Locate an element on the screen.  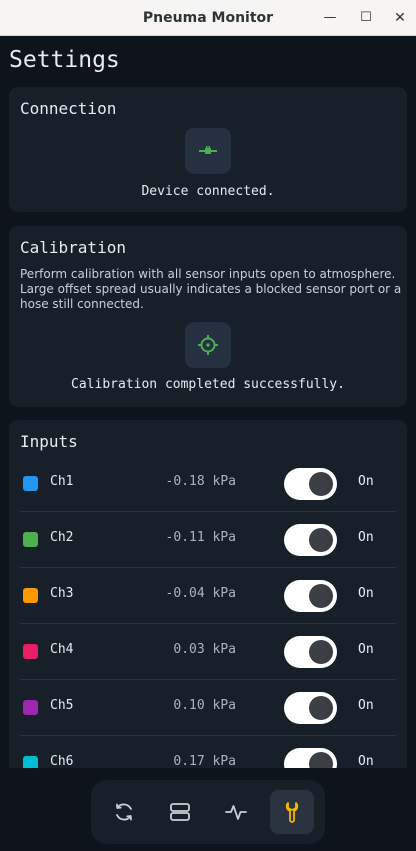
channel-value: -0.04 kPa is located at coordinates (200, 593).